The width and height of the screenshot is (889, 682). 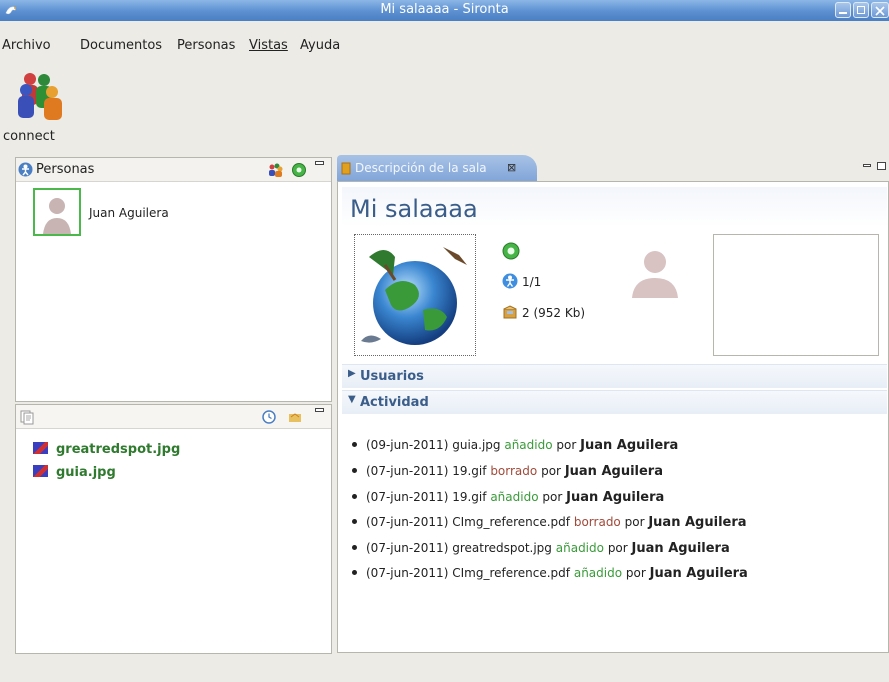 What do you see at coordinates (843, 10) in the screenshot?
I see `minimize-button` at bounding box center [843, 10].